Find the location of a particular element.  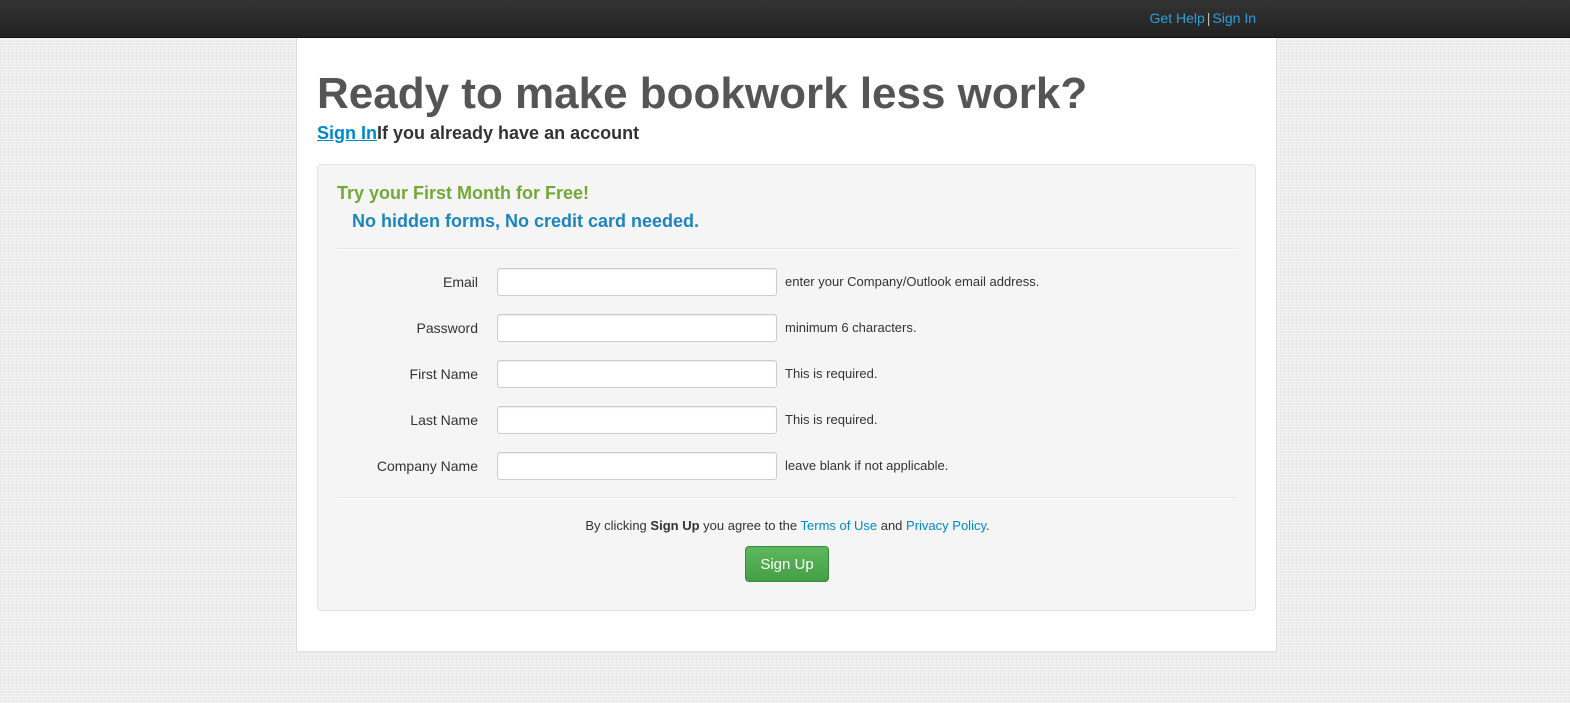

company-name-label: Company Name is located at coordinates (427, 466).